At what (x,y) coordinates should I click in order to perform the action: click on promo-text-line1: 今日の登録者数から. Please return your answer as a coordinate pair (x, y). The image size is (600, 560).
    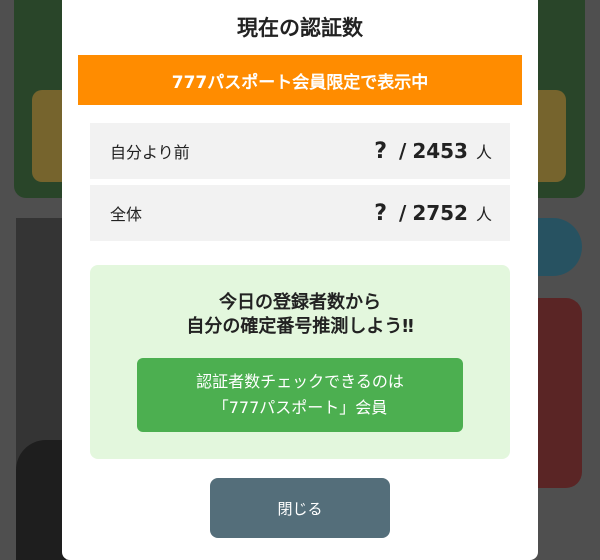
    Looking at the image, I should click on (300, 302).